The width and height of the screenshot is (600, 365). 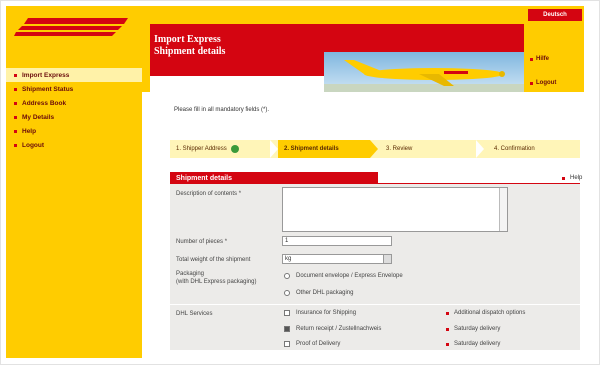 What do you see at coordinates (514, 149) in the screenshot?
I see `step-4-label: 4. Confirmation` at bounding box center [514, 149].